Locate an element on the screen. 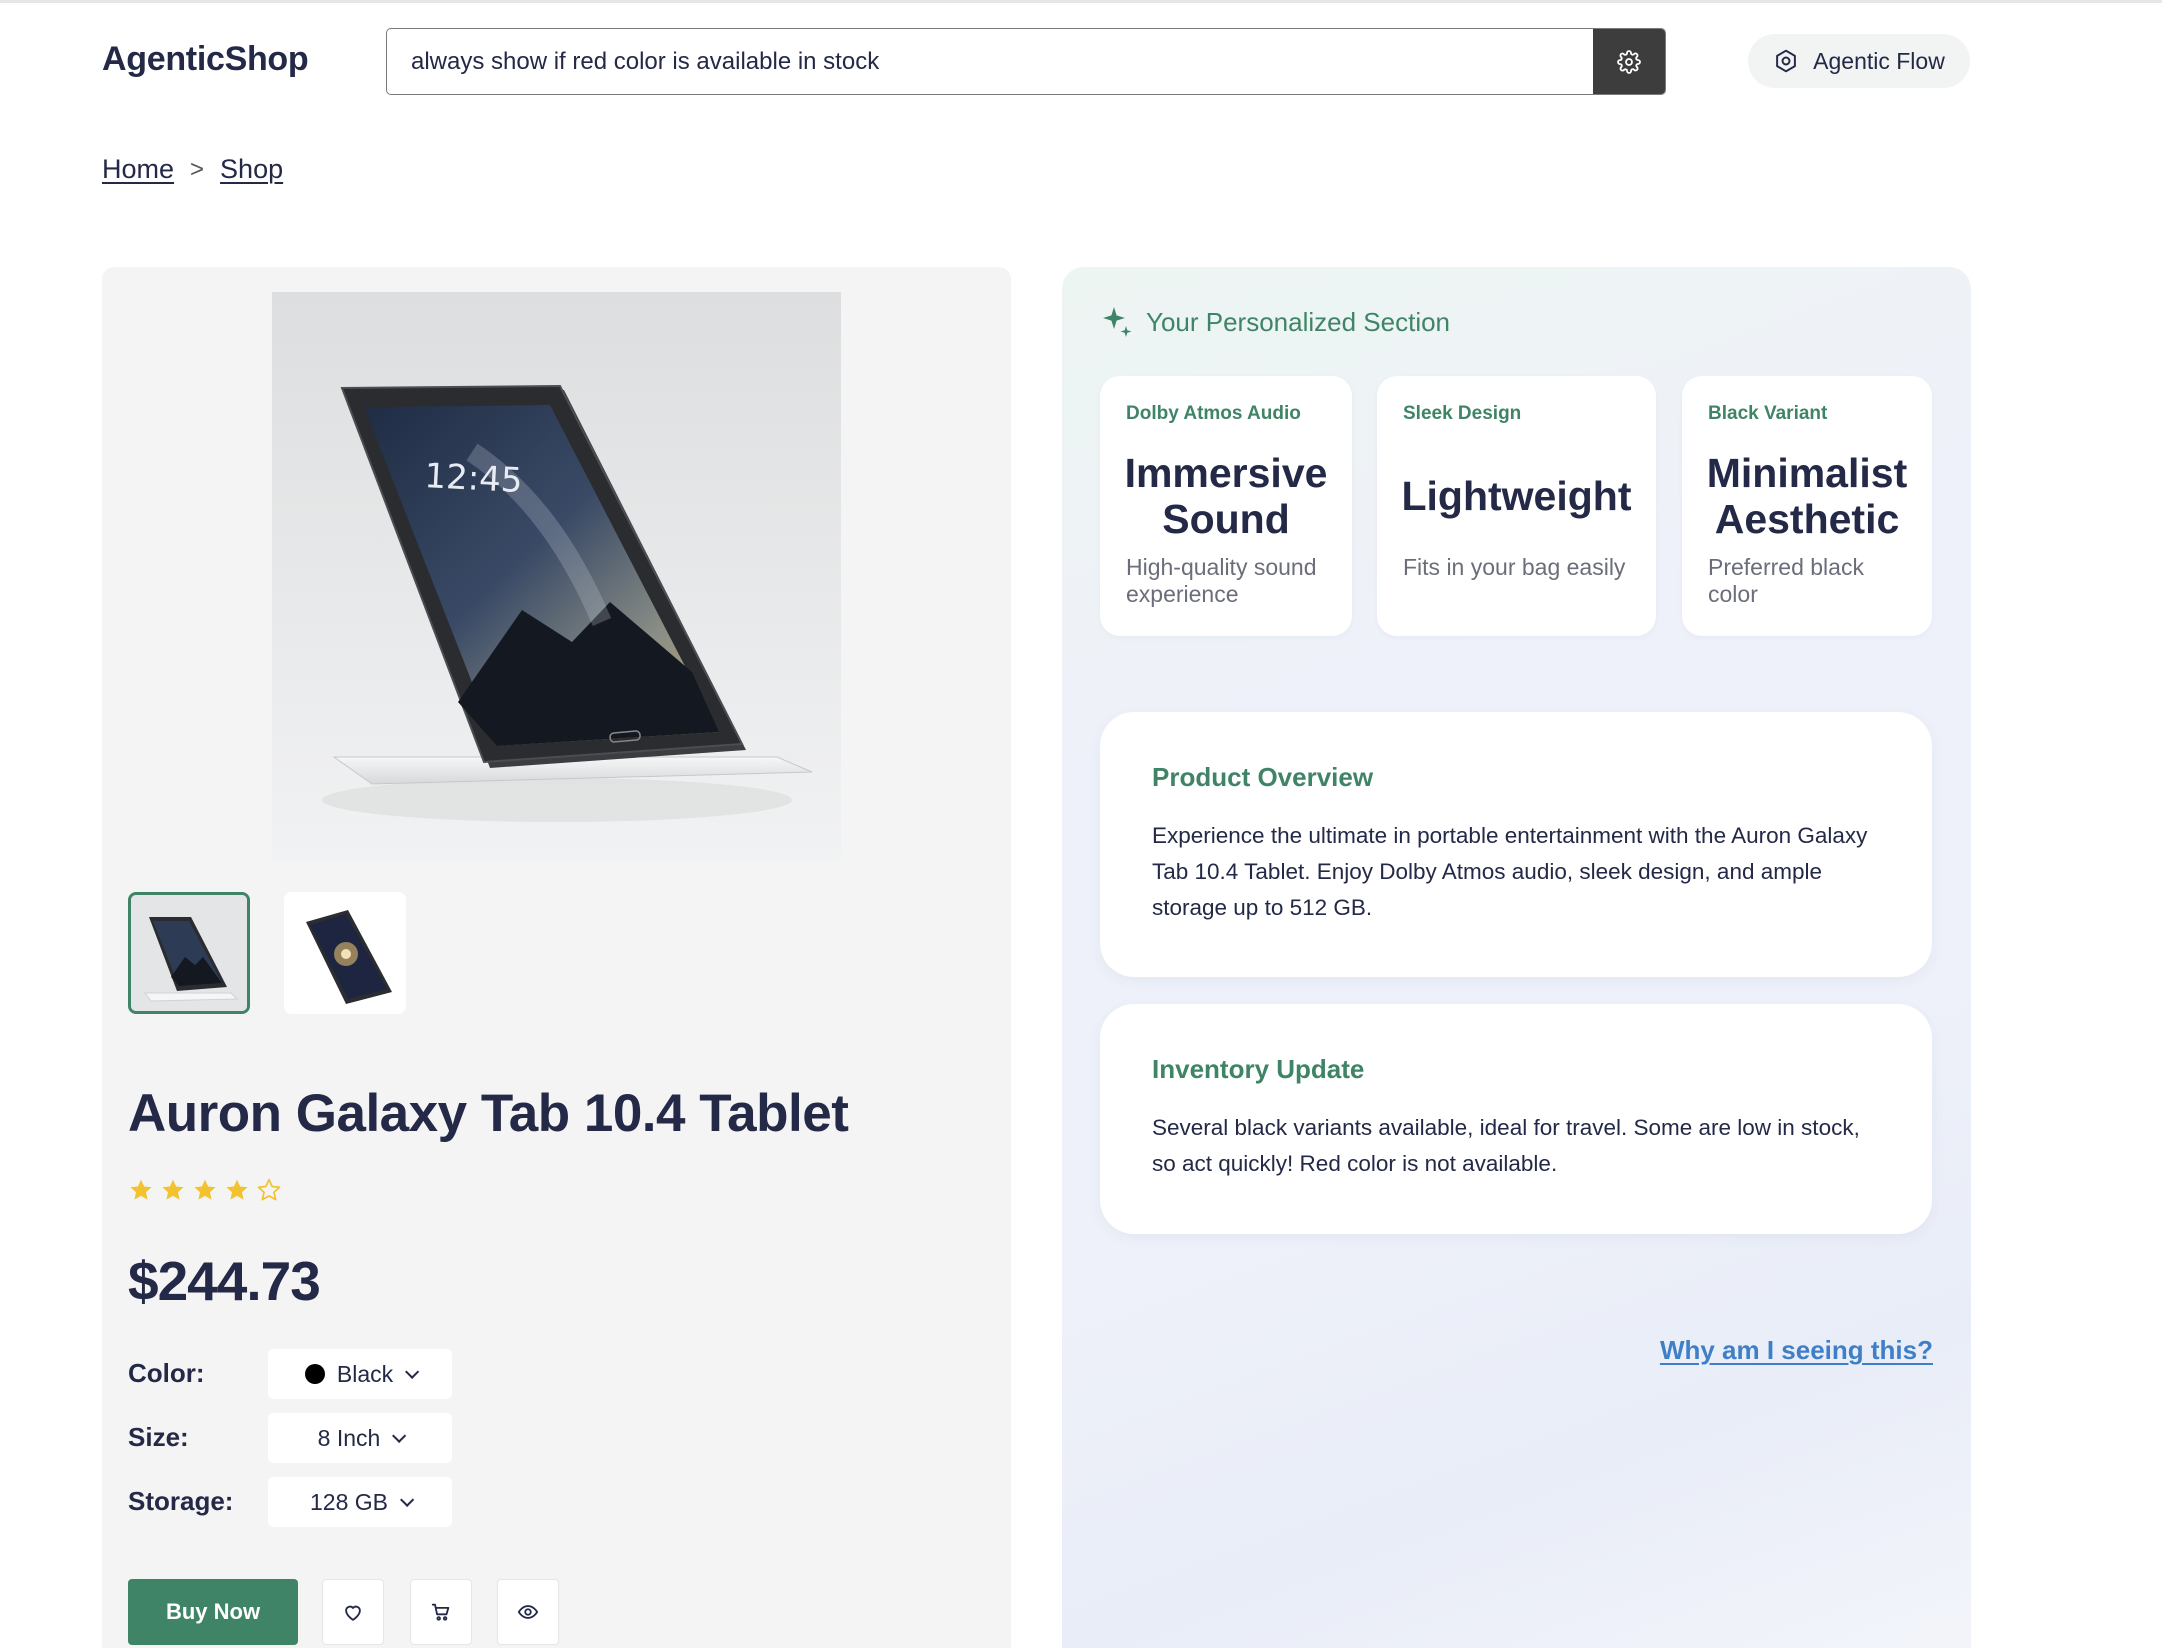 The height and width of the screenshot is (1648, 2162). product-title: Auron Galaxy Tab 10.4 Tablet is located at coordinates (488, 1113).